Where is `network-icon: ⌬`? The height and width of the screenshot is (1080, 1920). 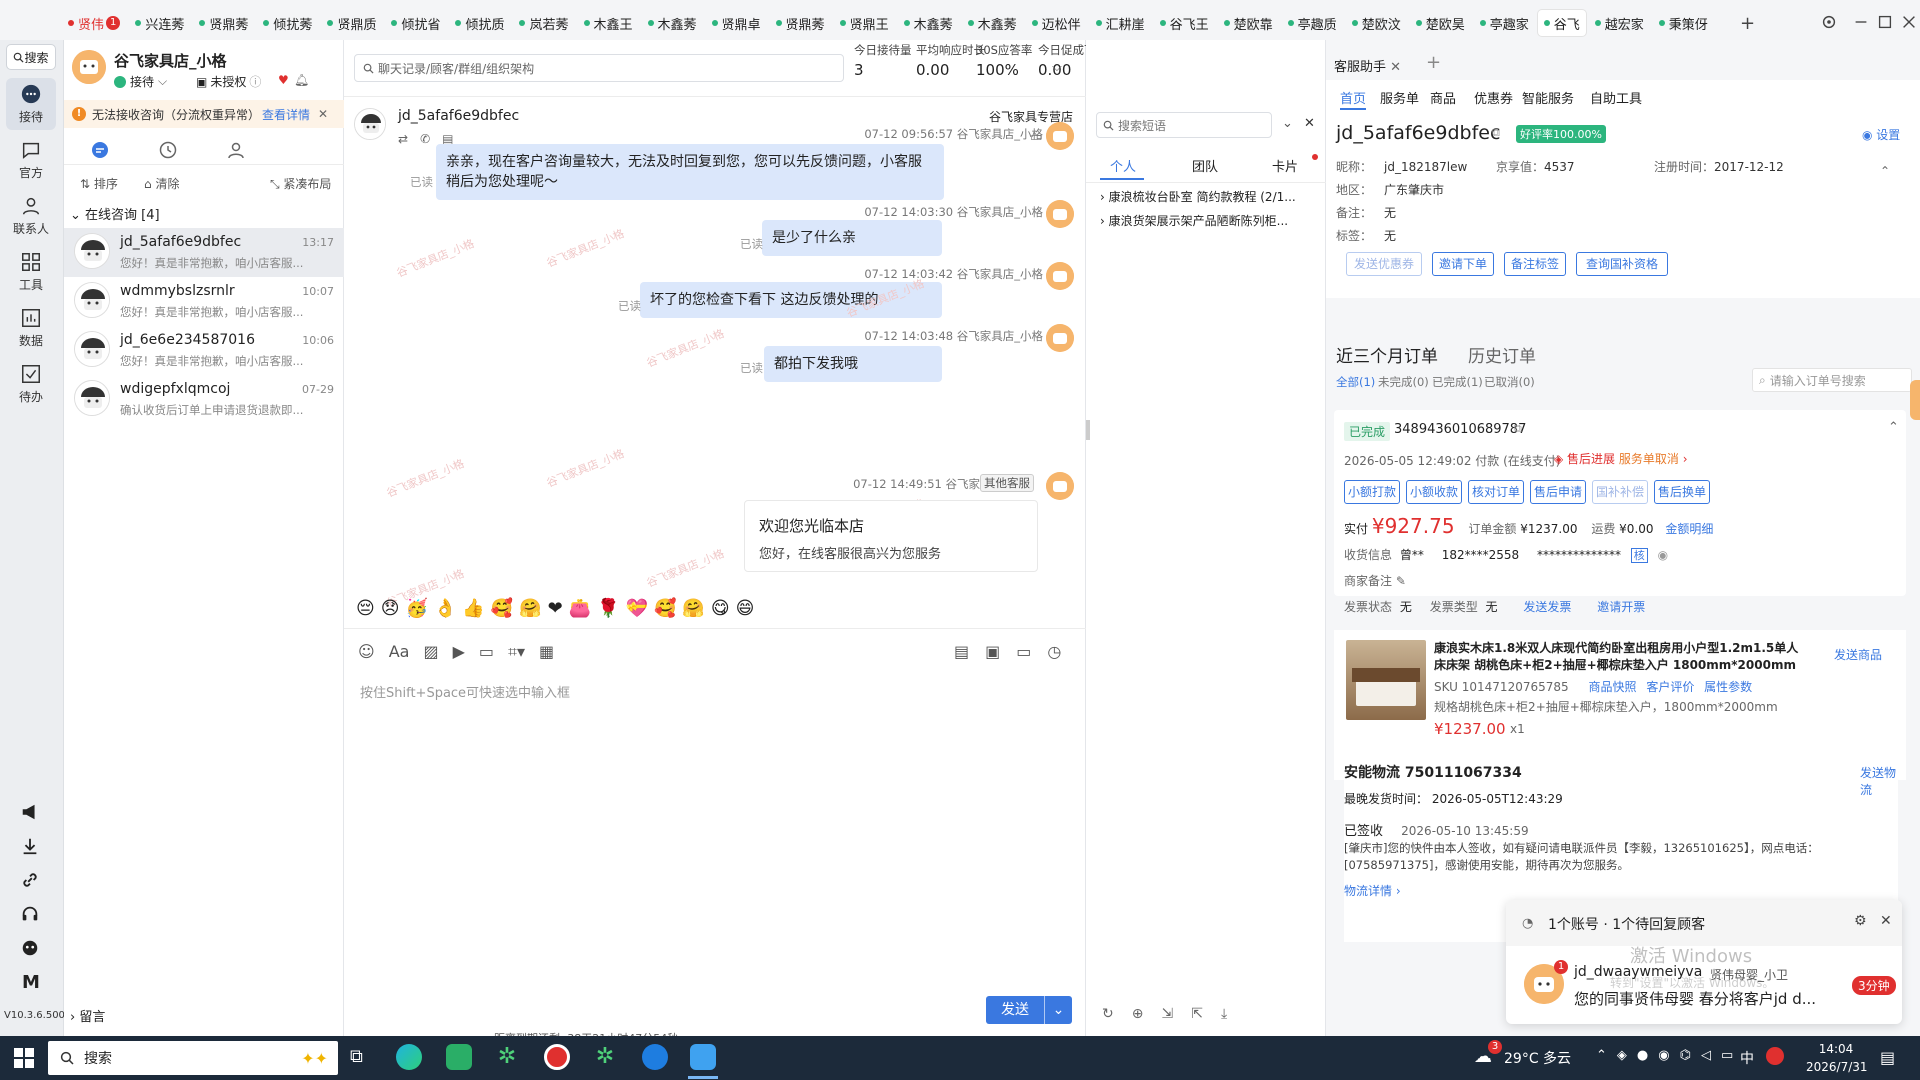 network-icon: ⌬ is located at coordinates (1685, 1055).